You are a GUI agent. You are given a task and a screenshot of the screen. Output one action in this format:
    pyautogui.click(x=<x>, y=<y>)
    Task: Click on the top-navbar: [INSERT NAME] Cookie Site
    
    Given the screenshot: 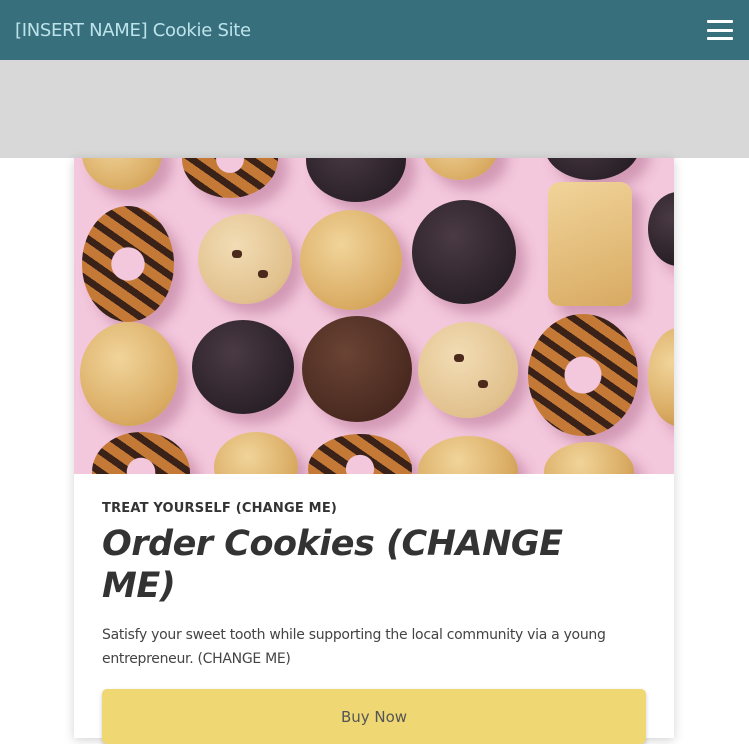 What is the action you would take?
    pyautogui.click(x=374, y=30)
    